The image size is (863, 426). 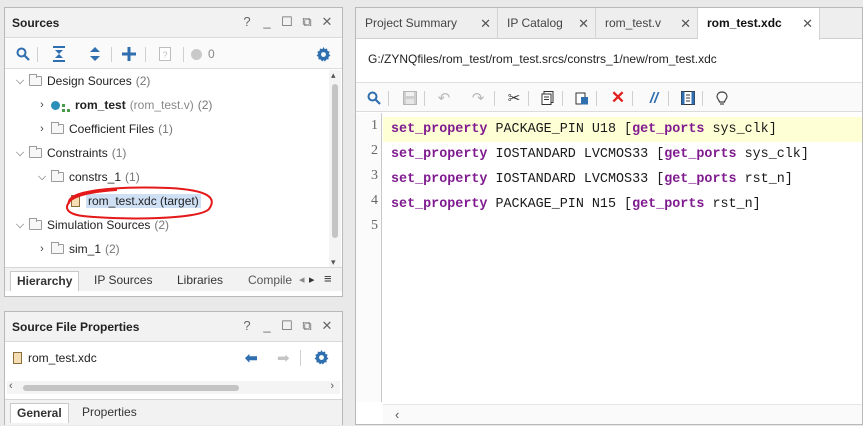 I want to click on add-sources-icon, so click(x=129, y=54).